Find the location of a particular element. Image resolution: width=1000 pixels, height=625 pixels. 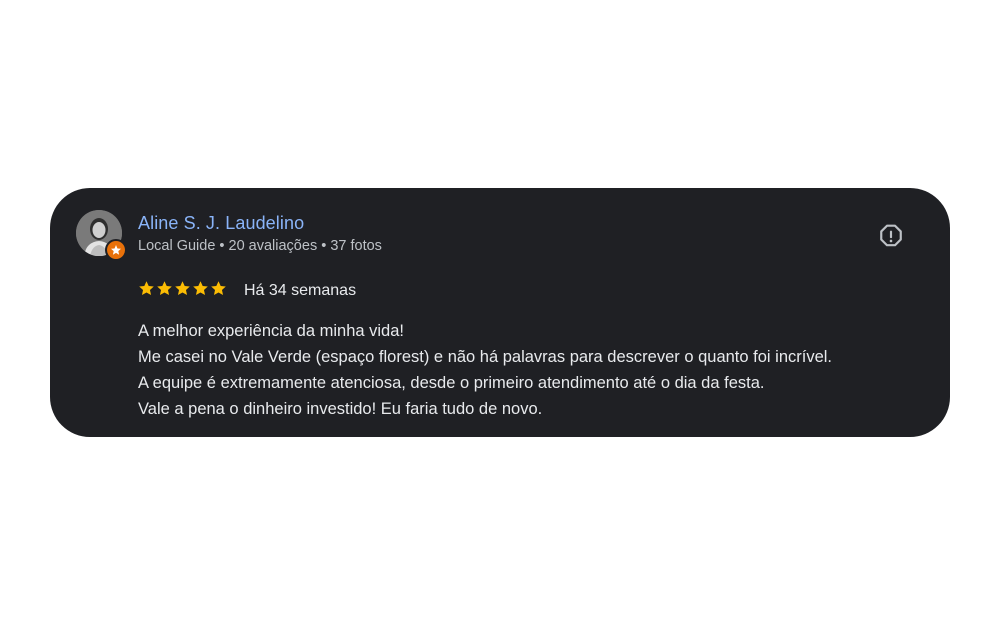

local-guide-badge-icon is located at coordinates (116, 250).